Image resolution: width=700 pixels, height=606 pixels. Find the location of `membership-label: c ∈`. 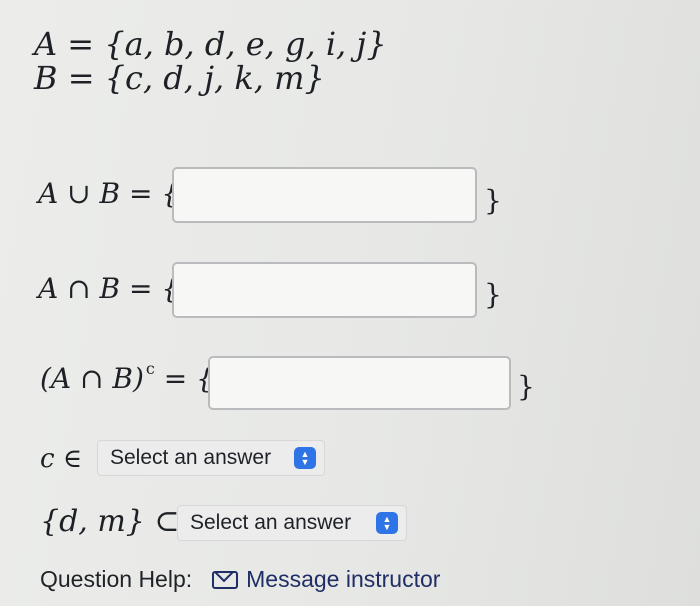

membership-label: c ∈ is located at coordinates (61, 459).